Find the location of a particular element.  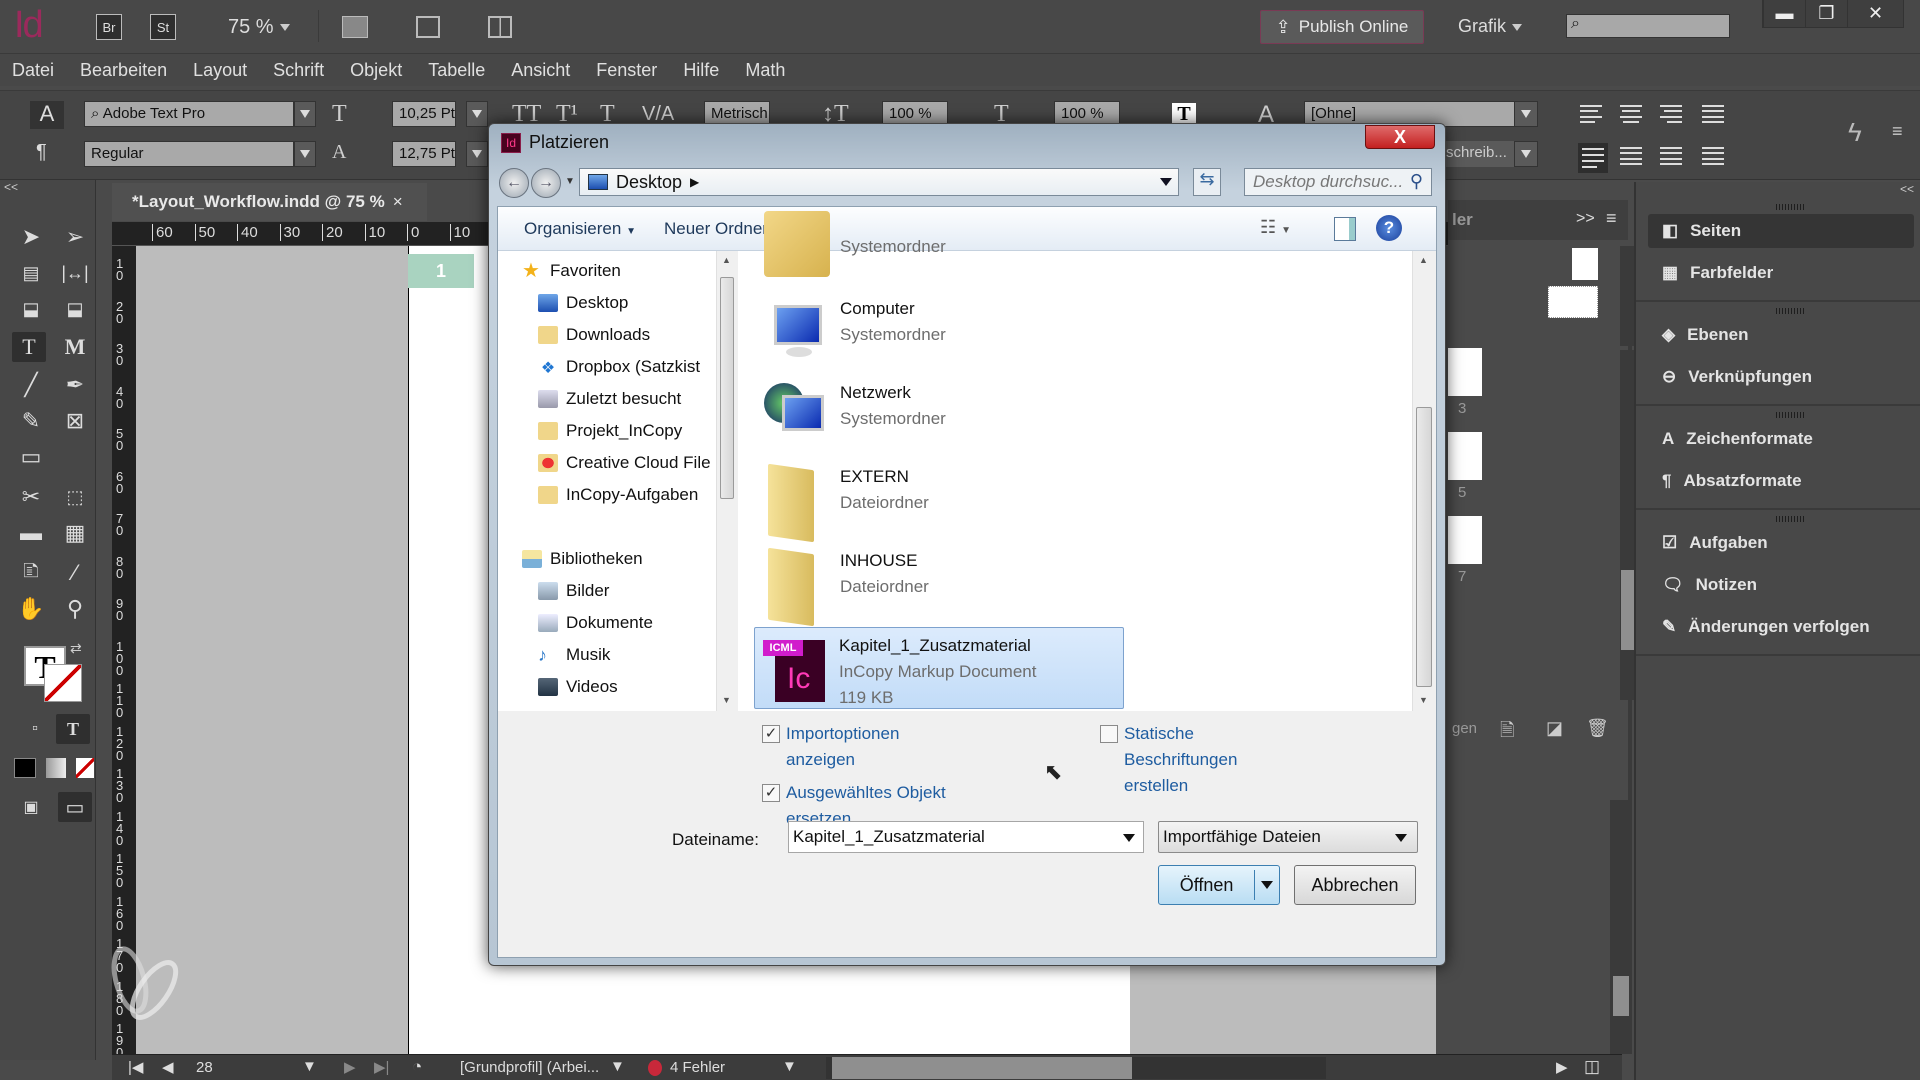

character-style-dropdown is located at coordinates (1526, 114).